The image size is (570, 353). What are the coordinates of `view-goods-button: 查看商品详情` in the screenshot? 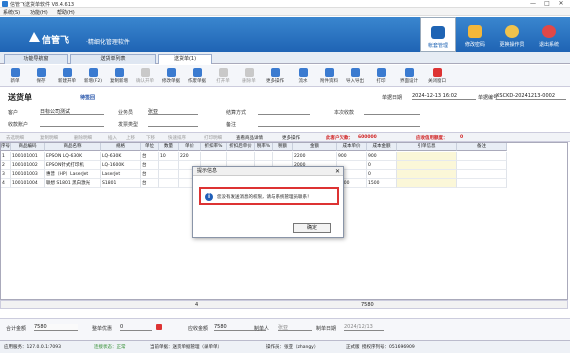 It's located at (249, 138).